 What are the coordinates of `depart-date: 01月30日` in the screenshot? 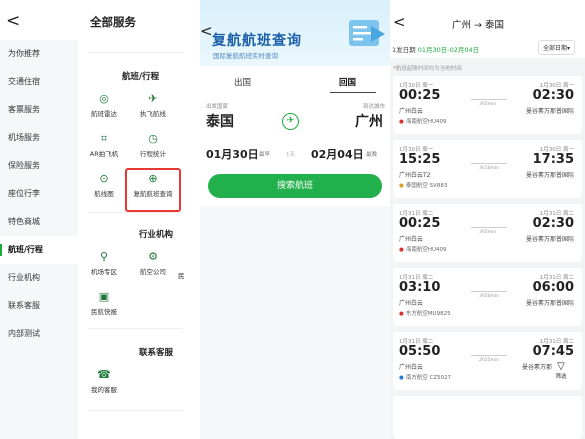 It's located at (232, 154).